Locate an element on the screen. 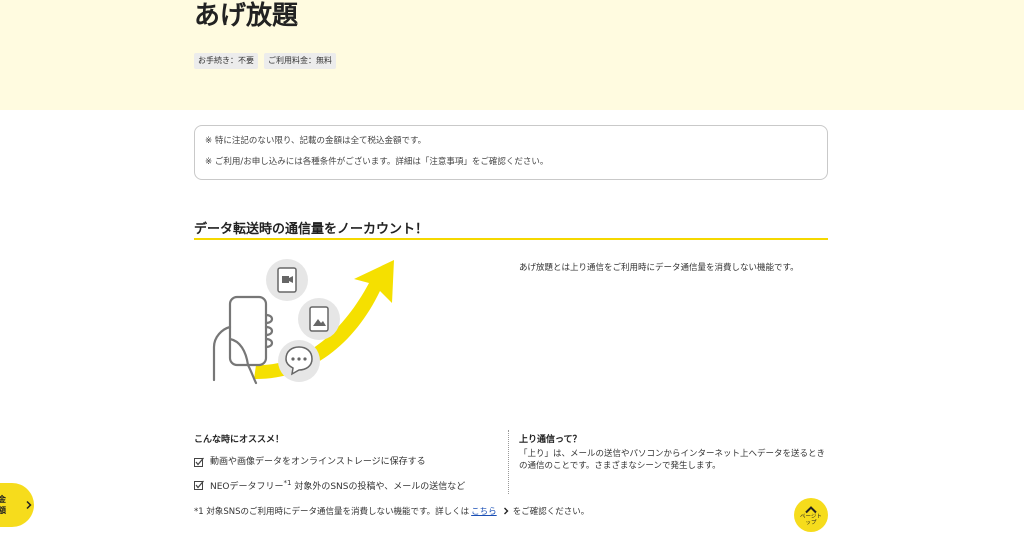  page-top-label: ページトップ is located at coordinates (811, 519).